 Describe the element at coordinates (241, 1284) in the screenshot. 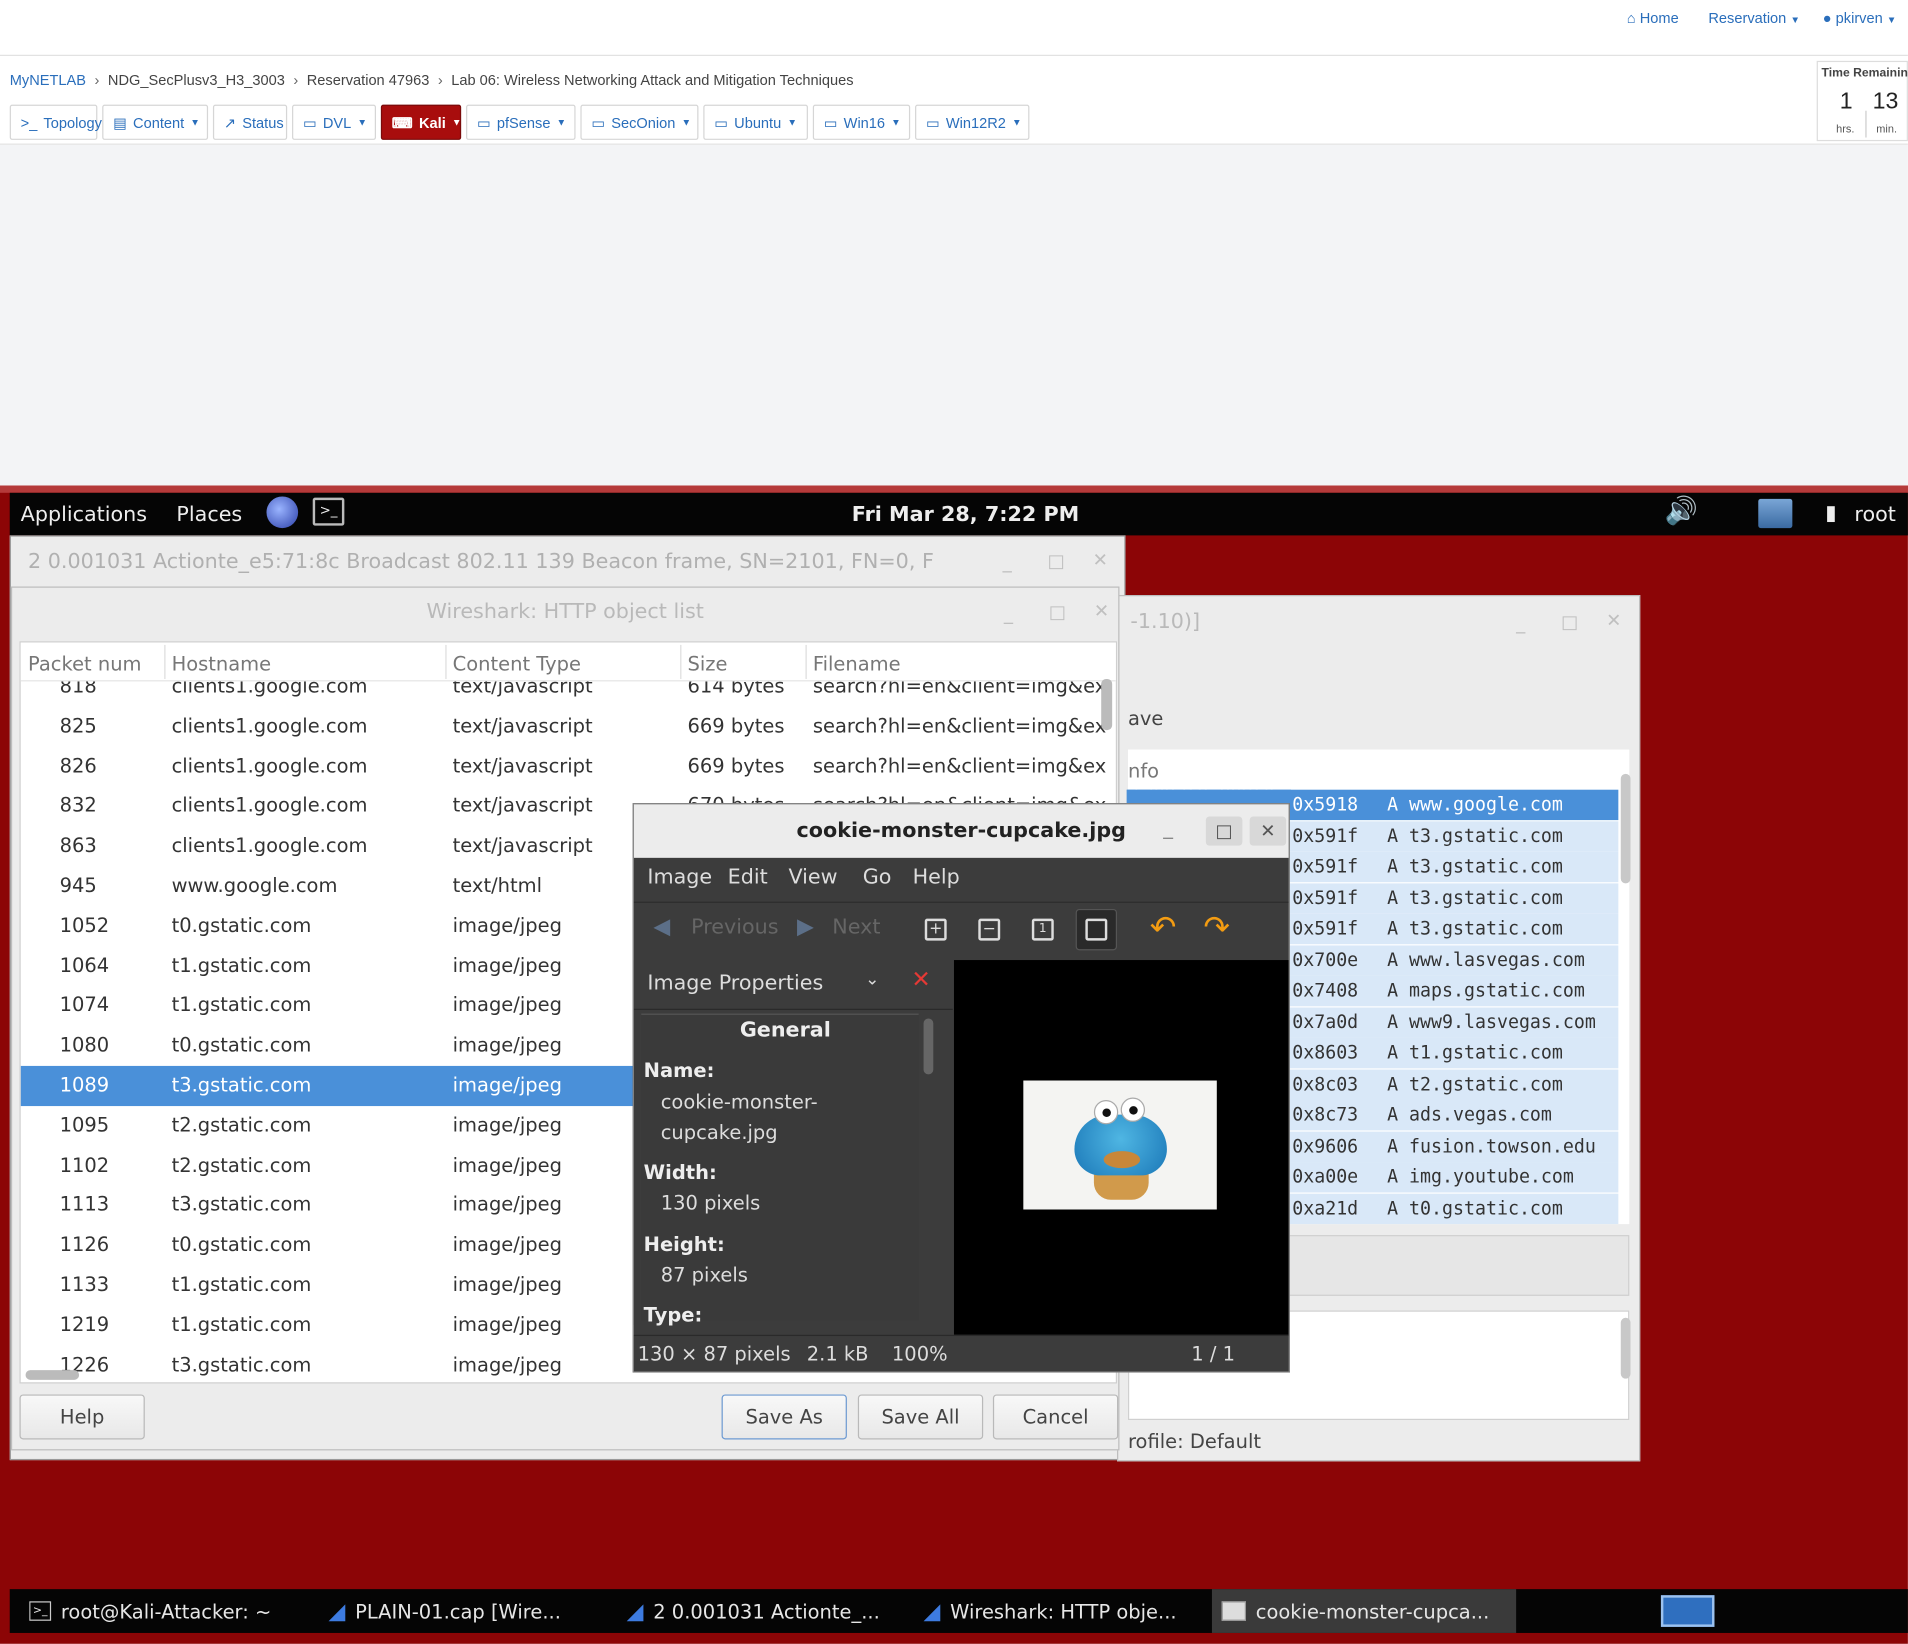

I see `cell-hostname: t1.gstatic.com` at that location.